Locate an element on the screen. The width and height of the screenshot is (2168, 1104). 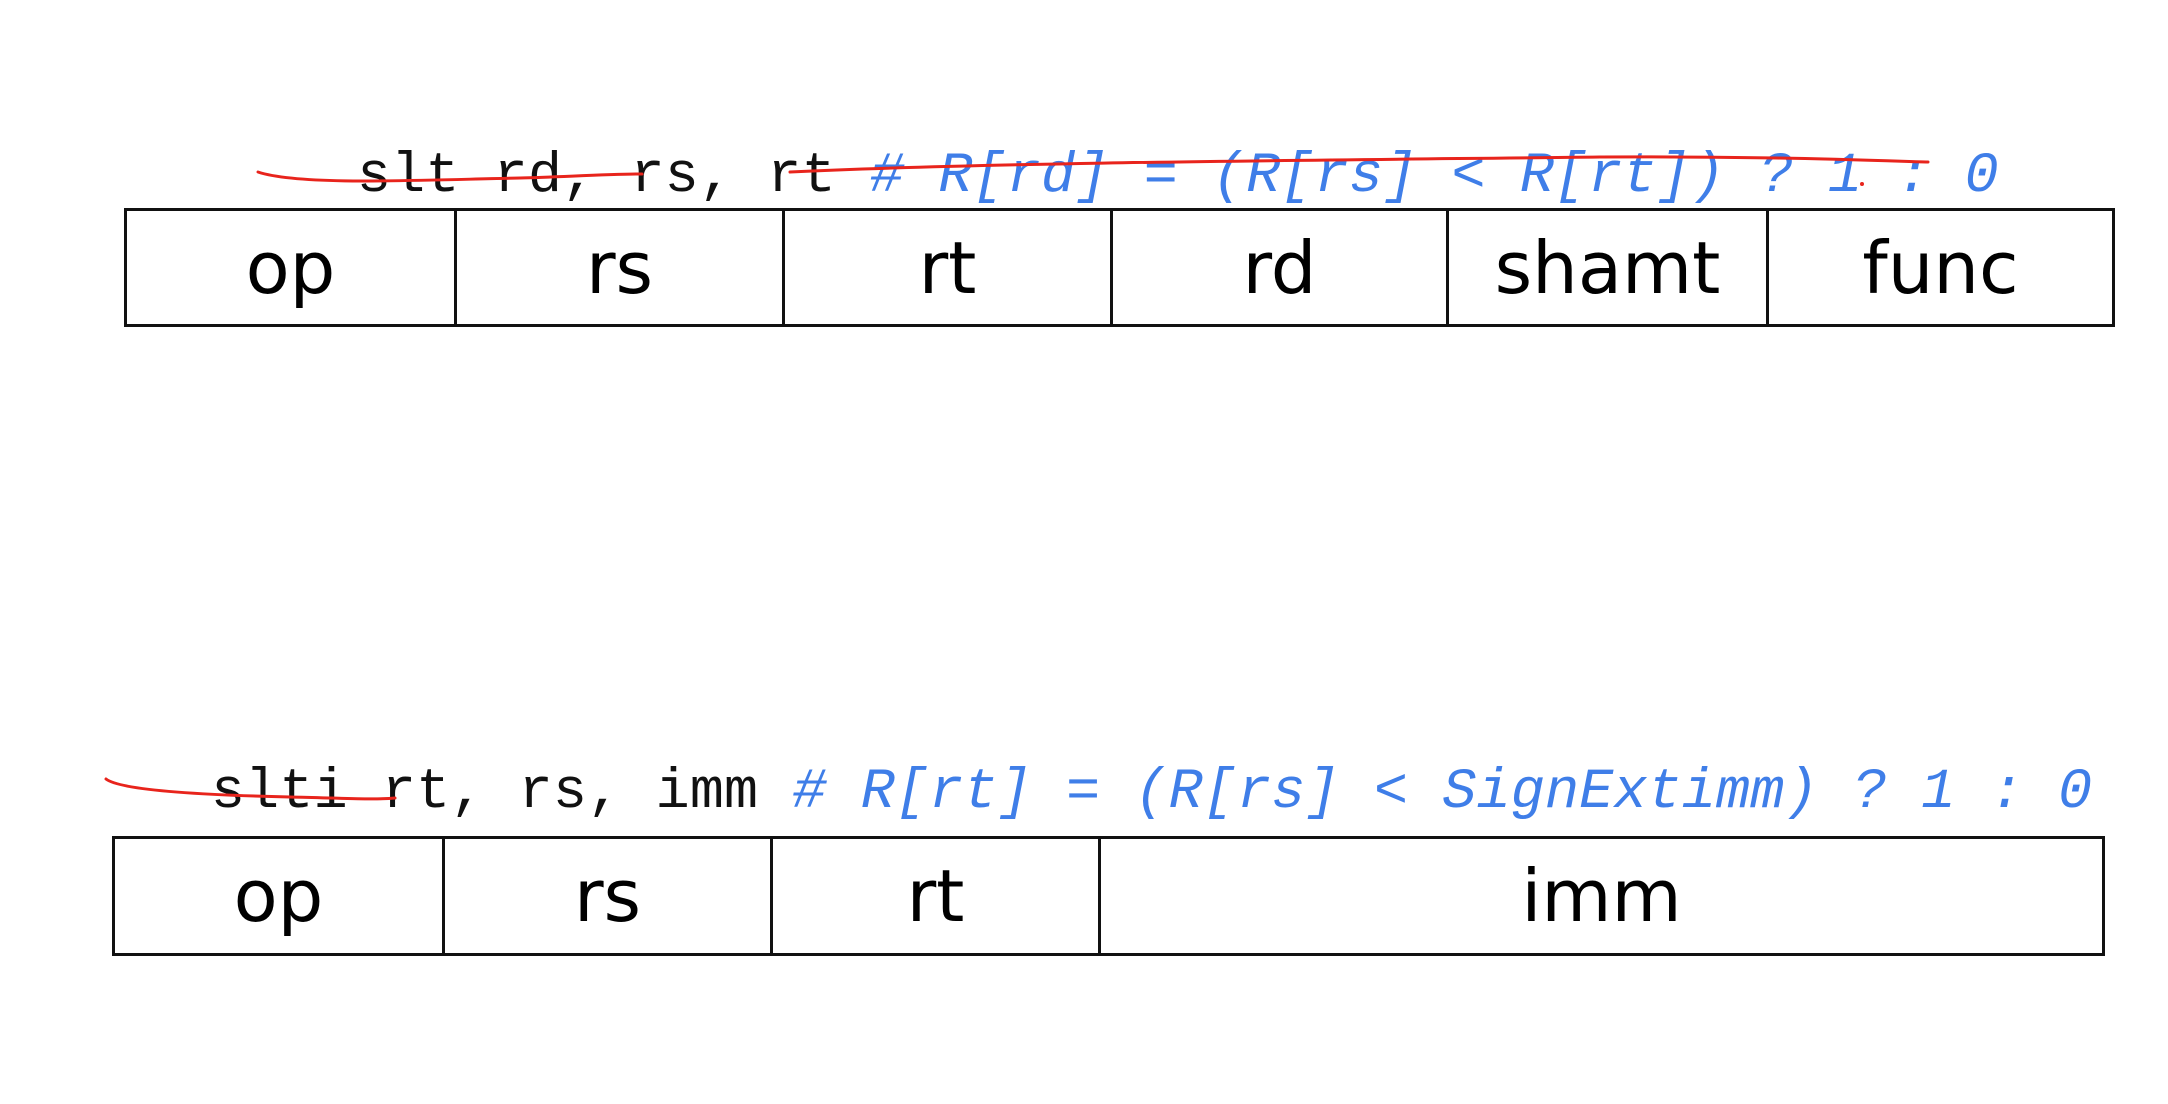
i-type-format-table: op rs rt imm is located at coordinates (1108, 896).